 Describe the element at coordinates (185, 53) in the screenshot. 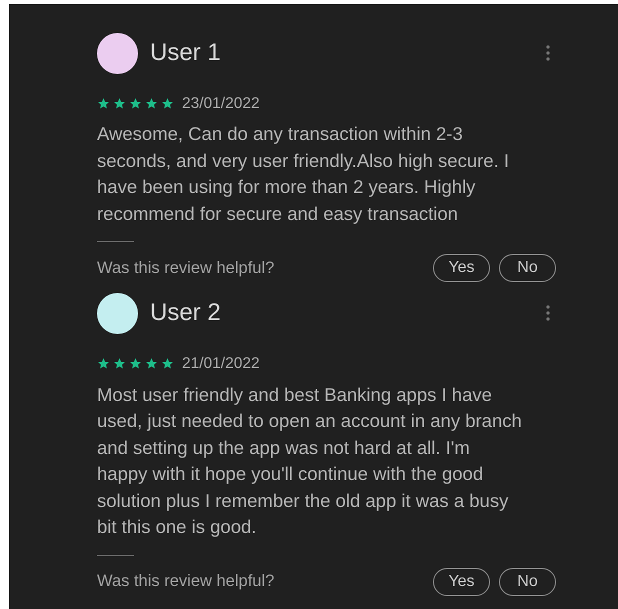

I see `user-name: User 1` at that location.